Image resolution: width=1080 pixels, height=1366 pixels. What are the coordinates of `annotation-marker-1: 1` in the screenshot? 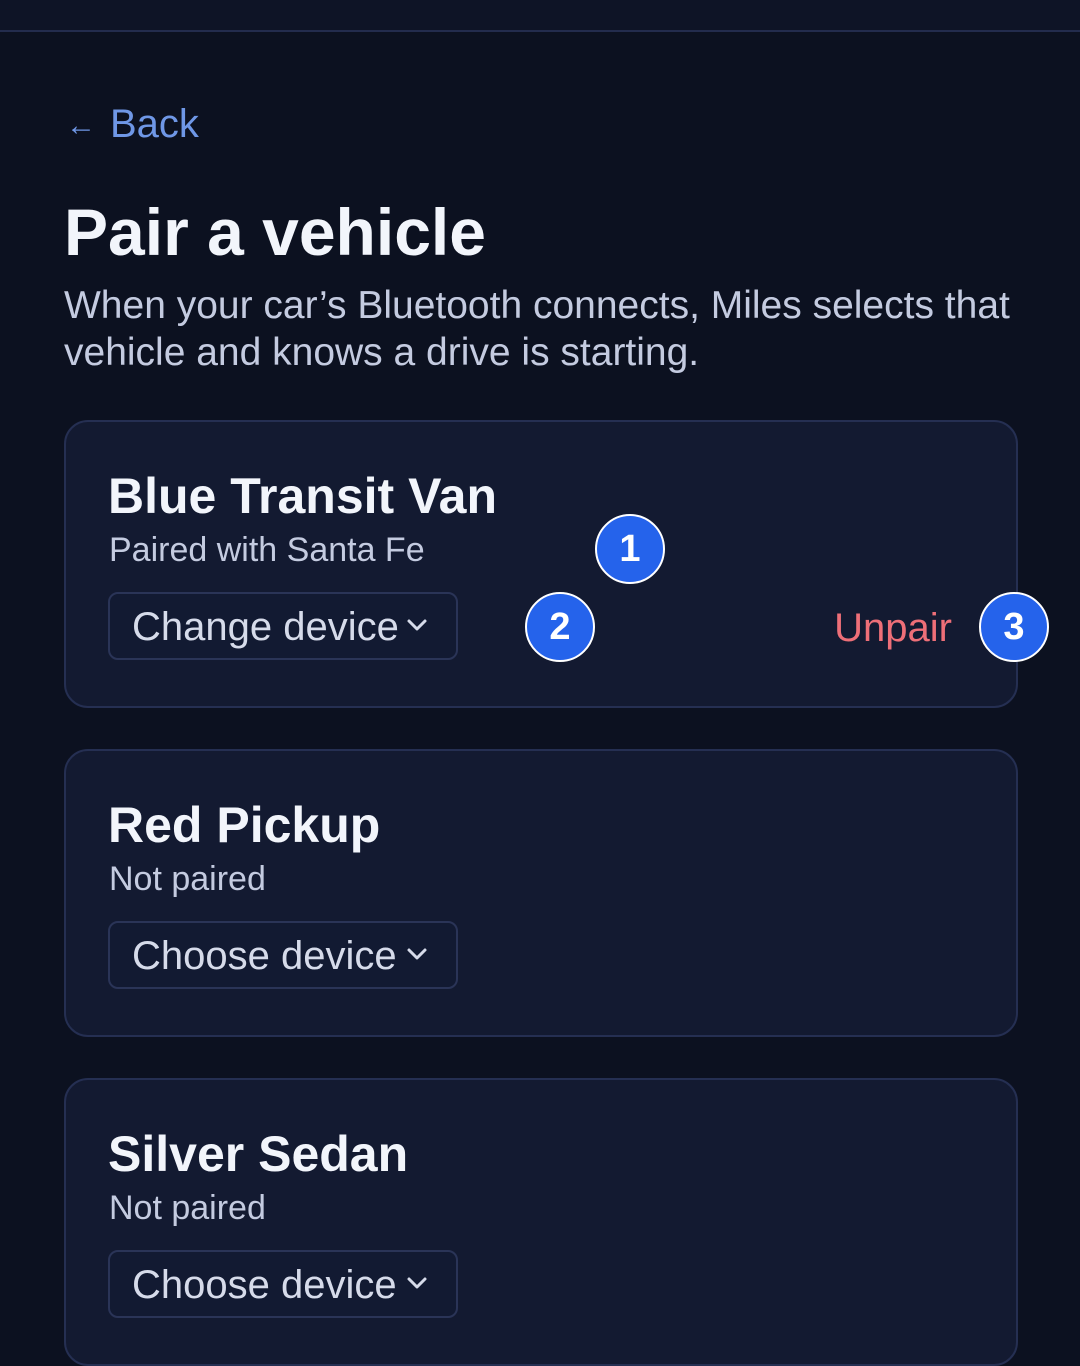 It's located at (630, 549).